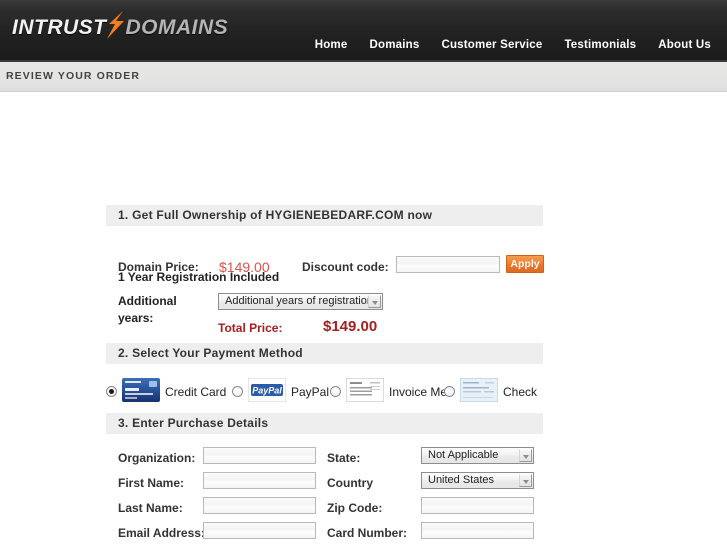 The height and width of the screenshot is (545, 727). What do you see at coordinates (449, 391) in the screenshot?
I see `radio-check` at bounding box center [449, 391].